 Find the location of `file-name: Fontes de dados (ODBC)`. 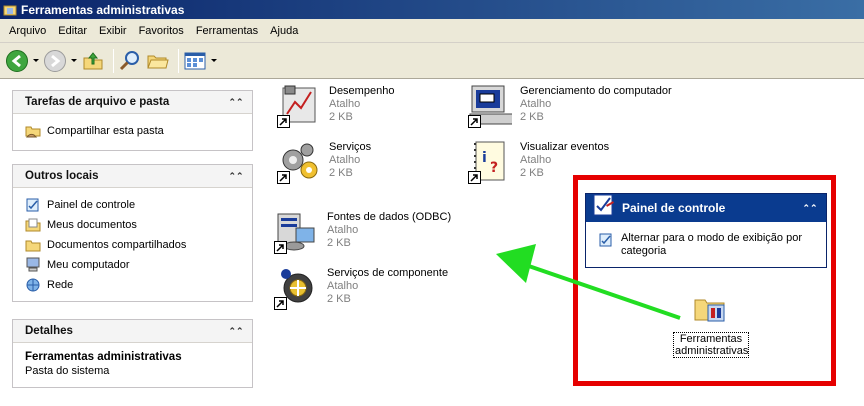

file-name: Fontes de dados (ODBC) is located at coordinates (389, 217).